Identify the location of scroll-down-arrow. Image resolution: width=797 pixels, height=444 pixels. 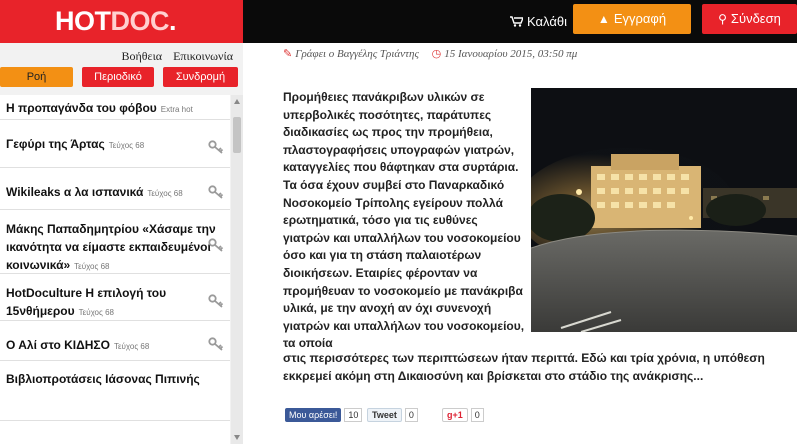
(237, 437).